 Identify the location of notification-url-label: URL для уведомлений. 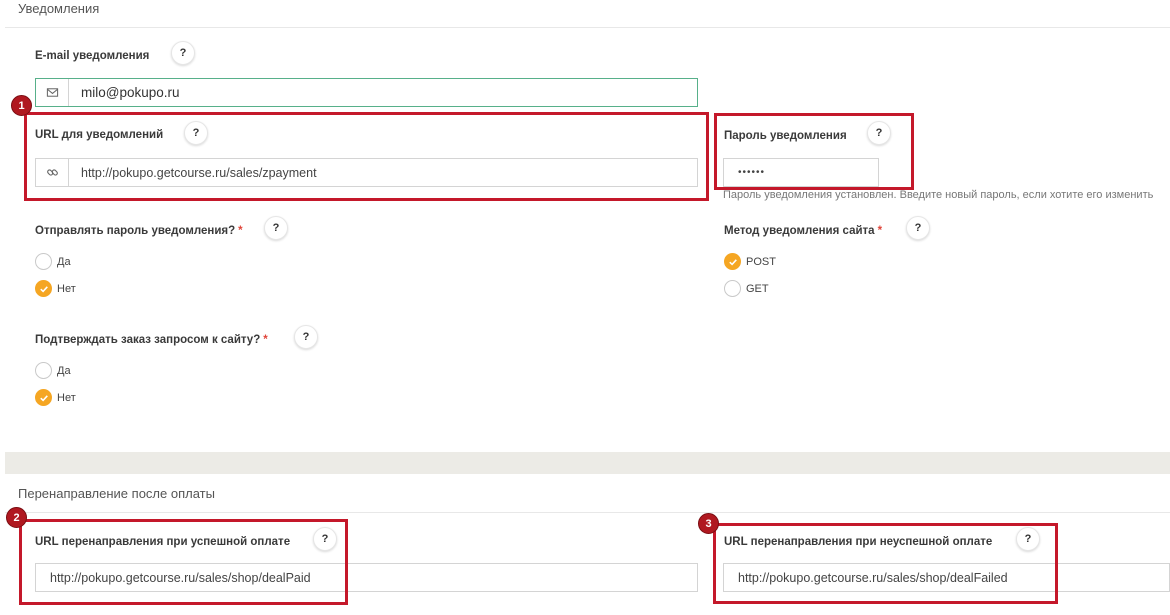
(99, 135).